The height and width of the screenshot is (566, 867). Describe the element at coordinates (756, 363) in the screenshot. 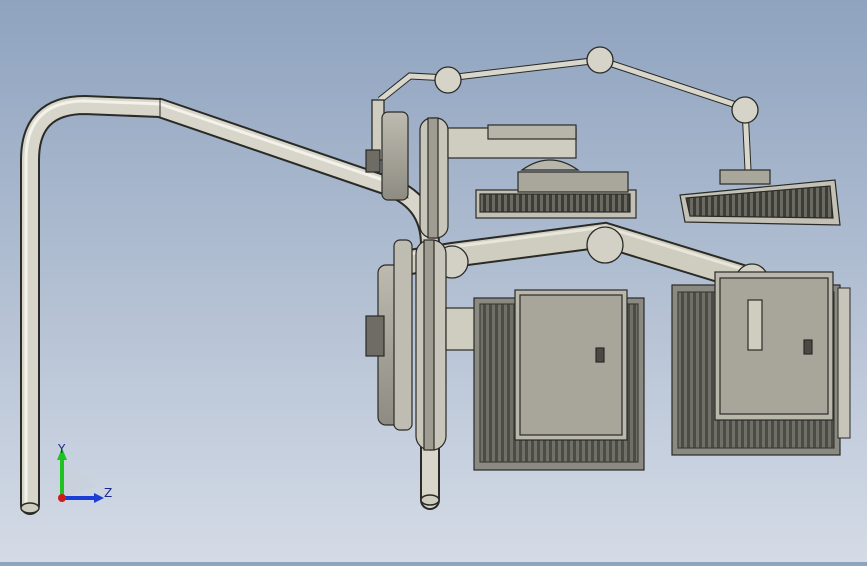

I see `lower-monitor-right` at that location.